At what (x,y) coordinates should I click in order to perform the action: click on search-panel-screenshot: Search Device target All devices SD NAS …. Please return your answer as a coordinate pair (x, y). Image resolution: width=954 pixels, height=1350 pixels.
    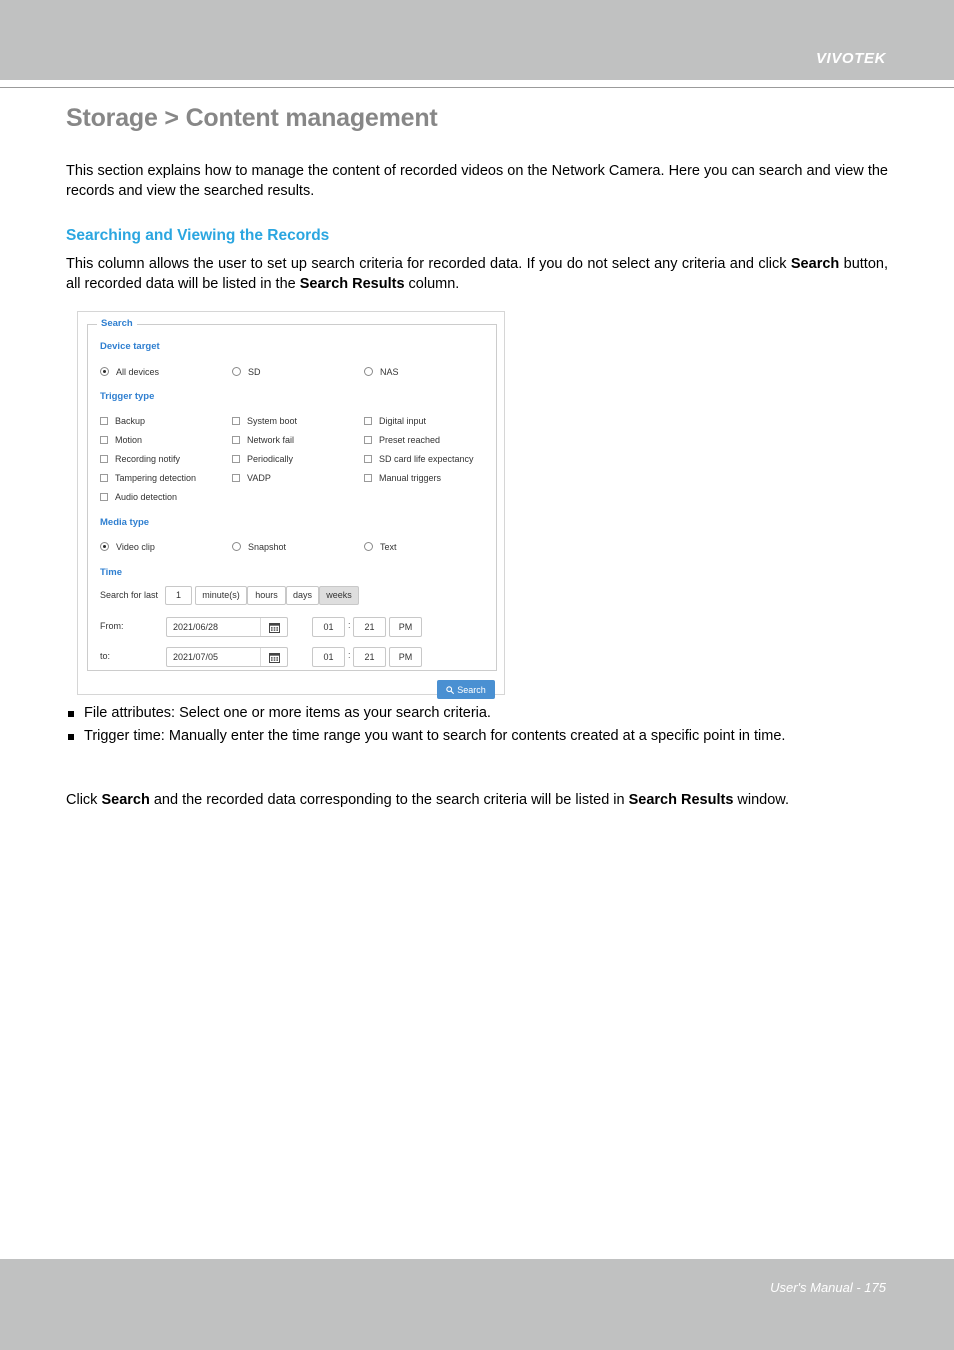
    Looking at the image, I should click on (291, 505).